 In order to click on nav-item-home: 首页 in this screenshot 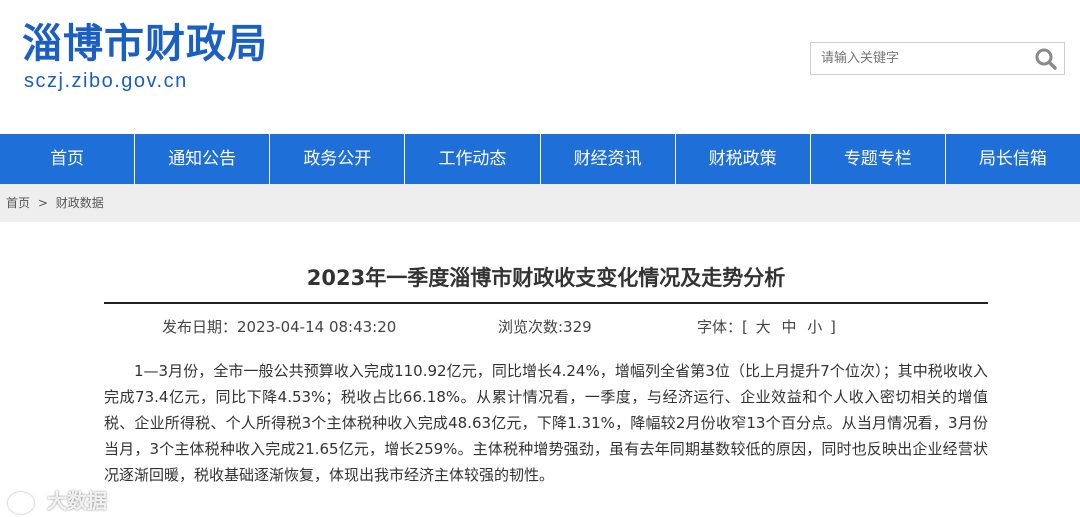, I will do `click(68, 159)`.